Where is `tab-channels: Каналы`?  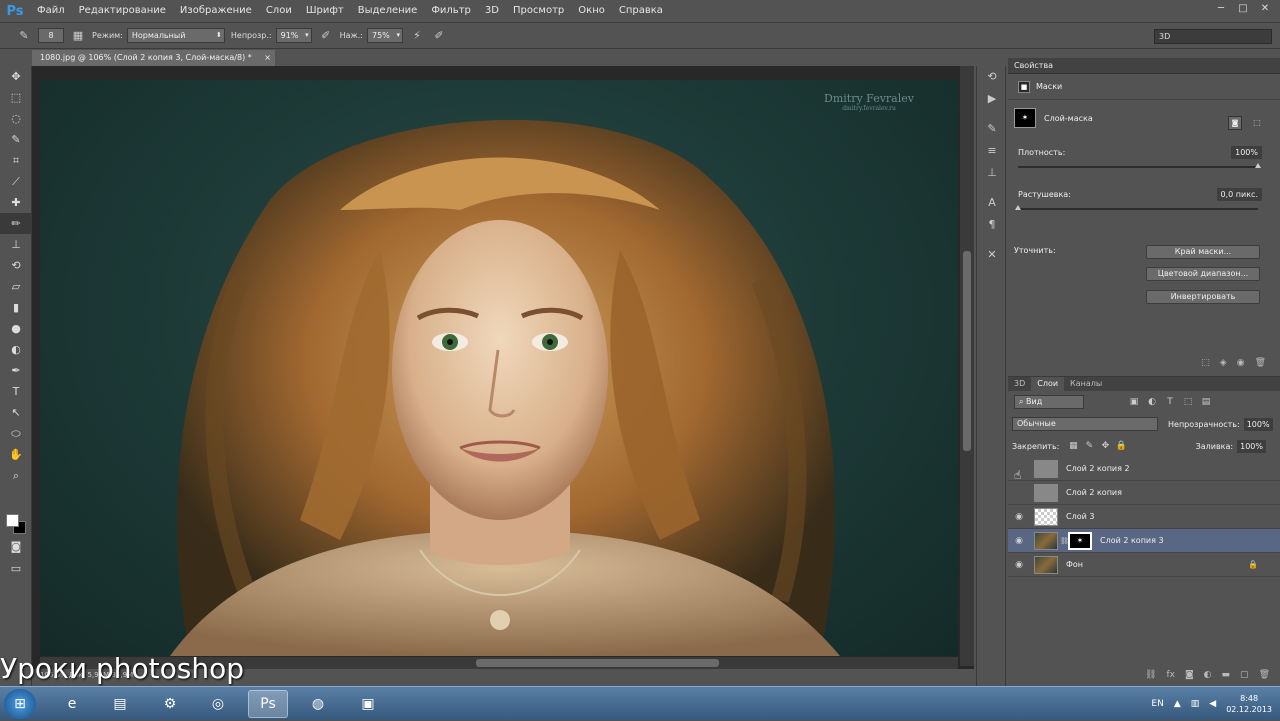 tab-channels: Каналы is located at coordinates (1086, 384).